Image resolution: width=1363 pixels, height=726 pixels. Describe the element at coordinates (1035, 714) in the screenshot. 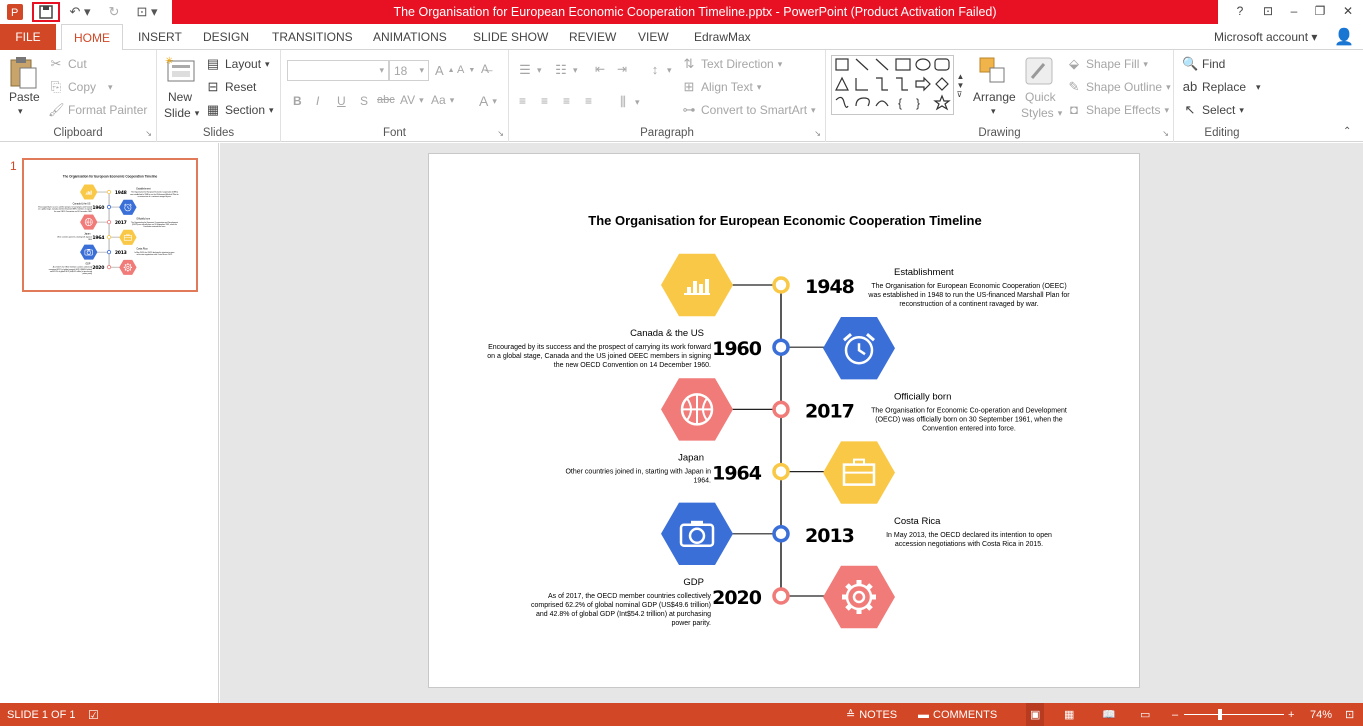

I see `normal-view-icon: ▣` at that location.